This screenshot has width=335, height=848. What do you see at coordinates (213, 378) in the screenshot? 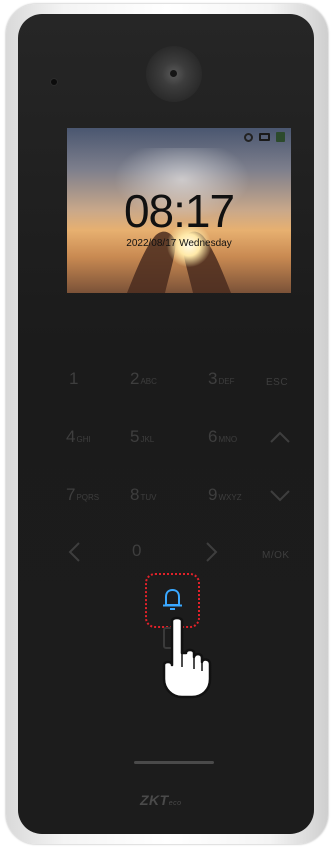
I see `key-3-digit: 3` at bounding box center [213, 378].